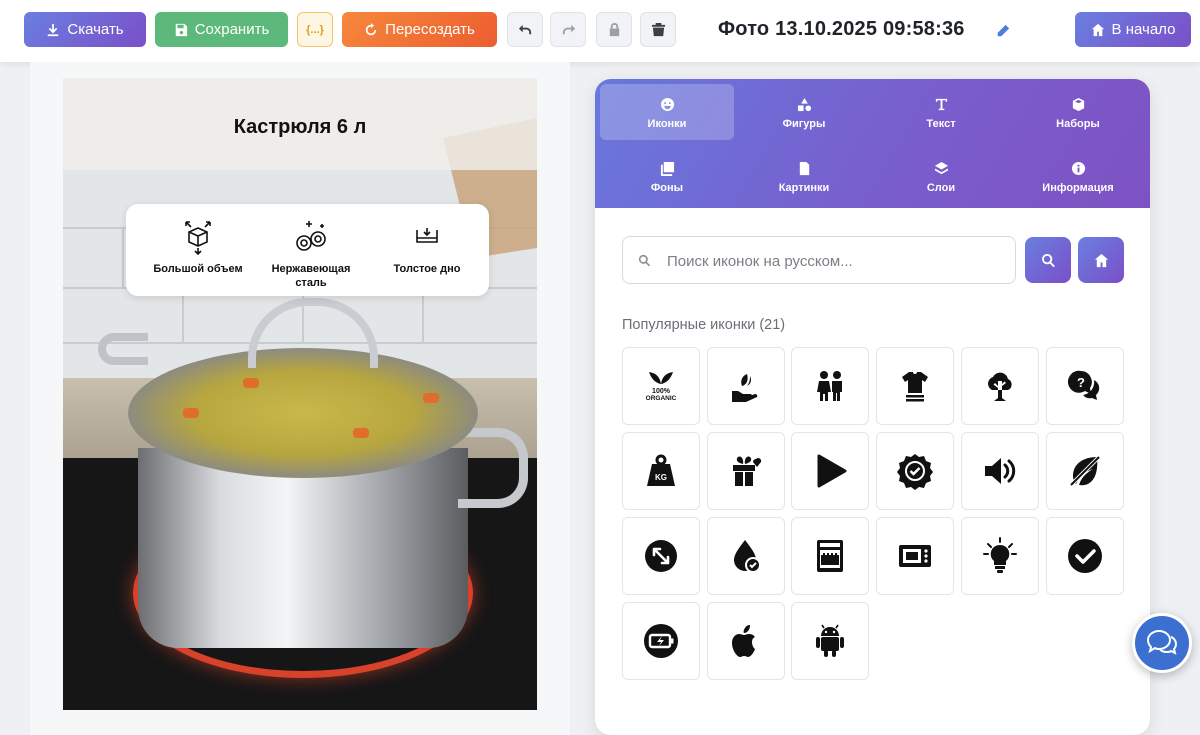 The height and width of the screenshot is (735, 1200). I want to click on box-arrows-icon, so click(198, 238).